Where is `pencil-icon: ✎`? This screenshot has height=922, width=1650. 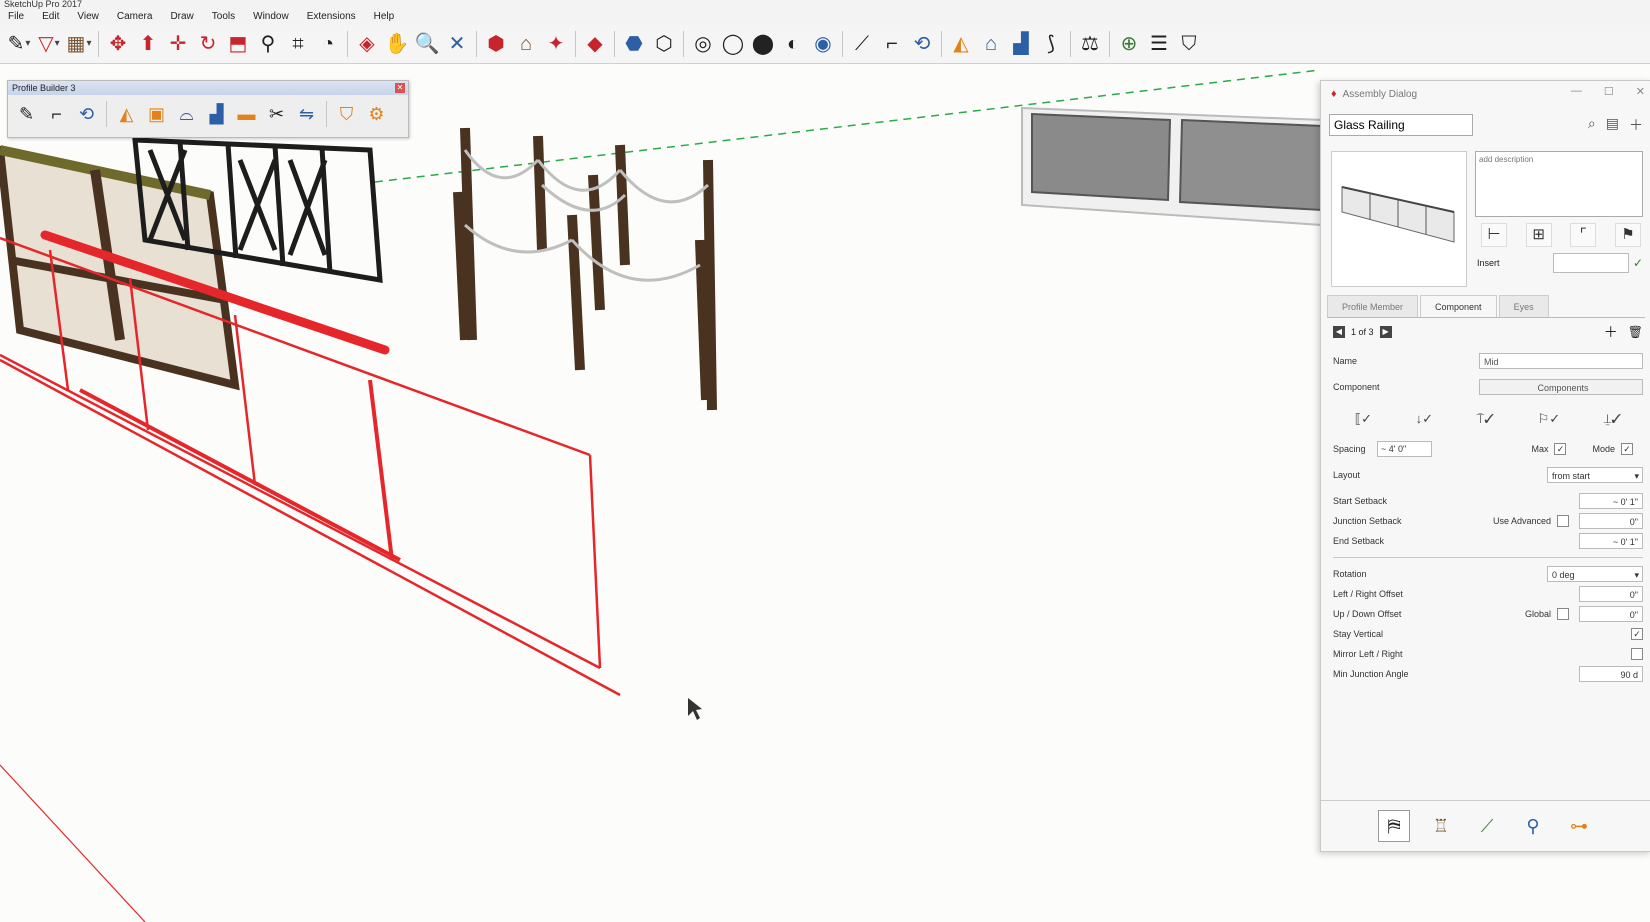
pencil-icon: ✎ is located at coordinates (19, 44).